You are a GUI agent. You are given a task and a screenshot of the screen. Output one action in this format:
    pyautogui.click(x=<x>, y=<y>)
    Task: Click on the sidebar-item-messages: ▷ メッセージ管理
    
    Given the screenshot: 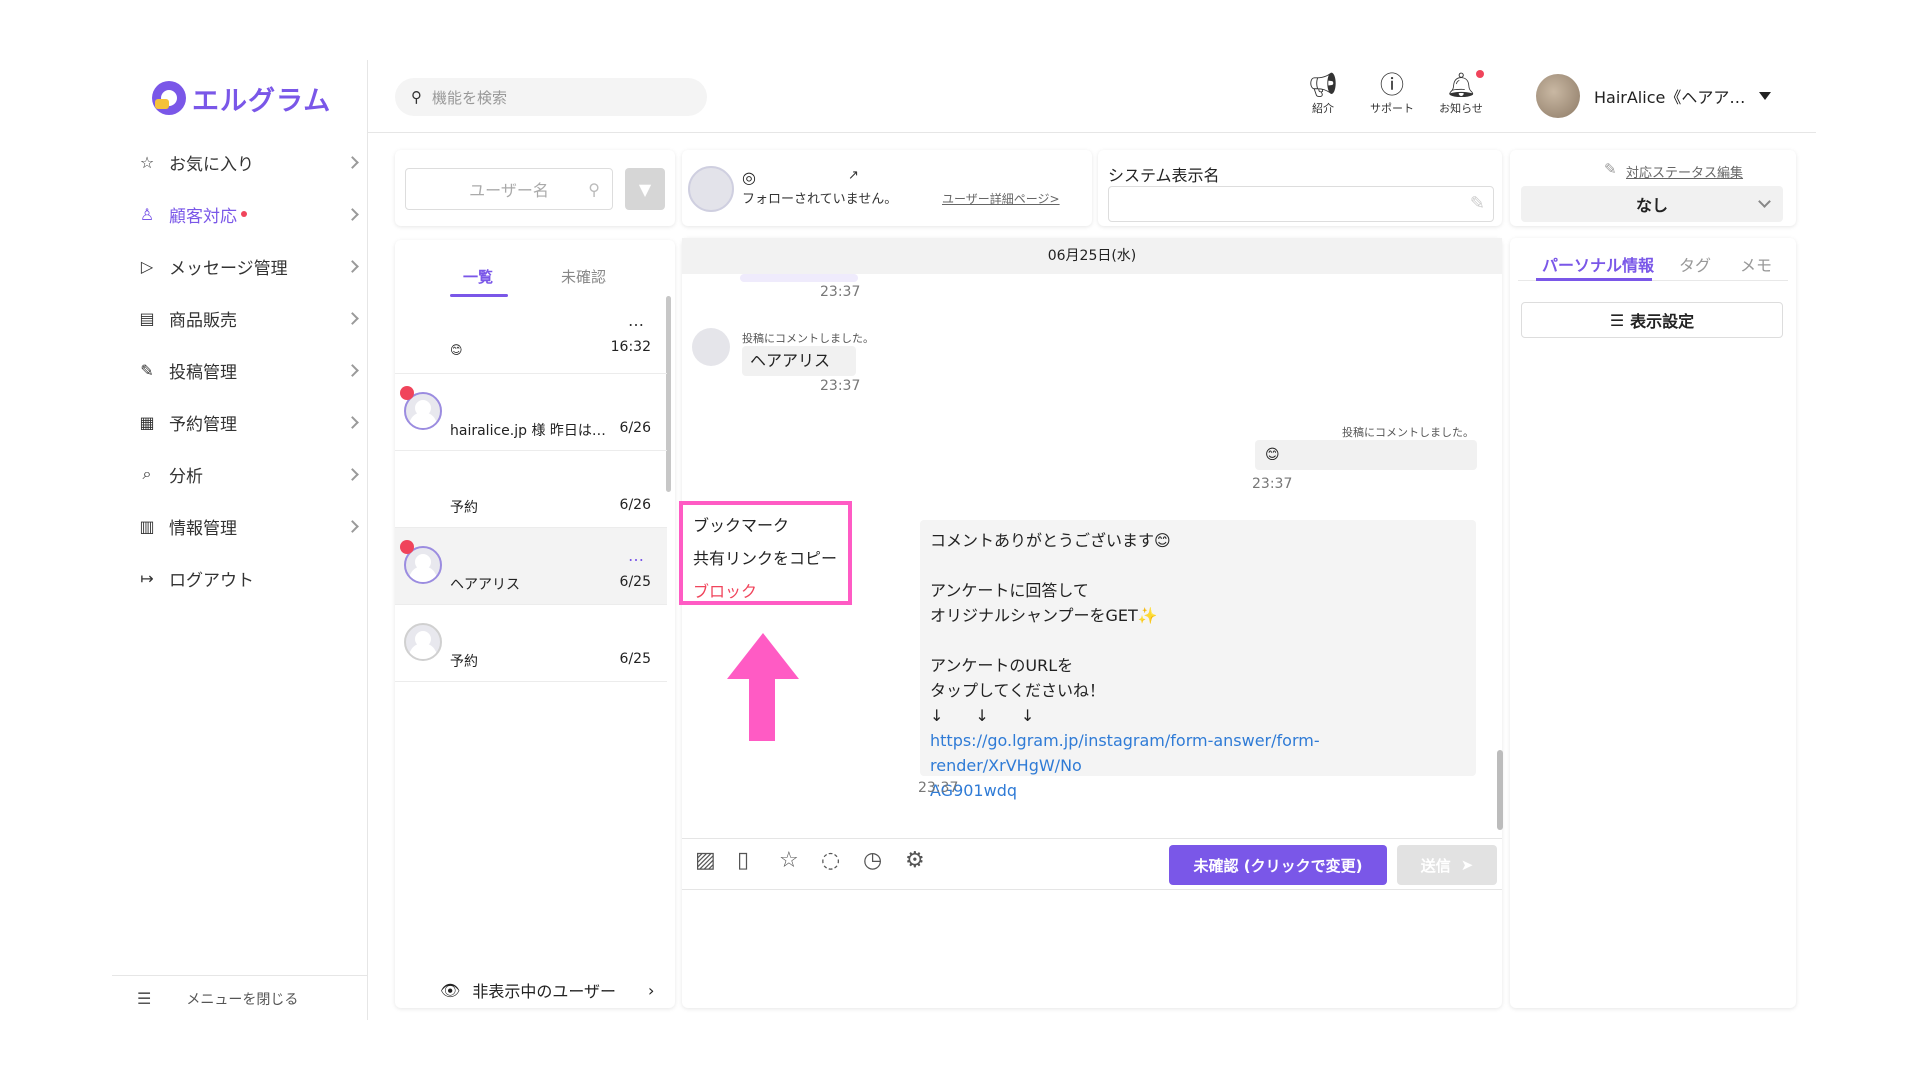 What is the action you would take?
    pyautogui.click(x=248, y=266)
    